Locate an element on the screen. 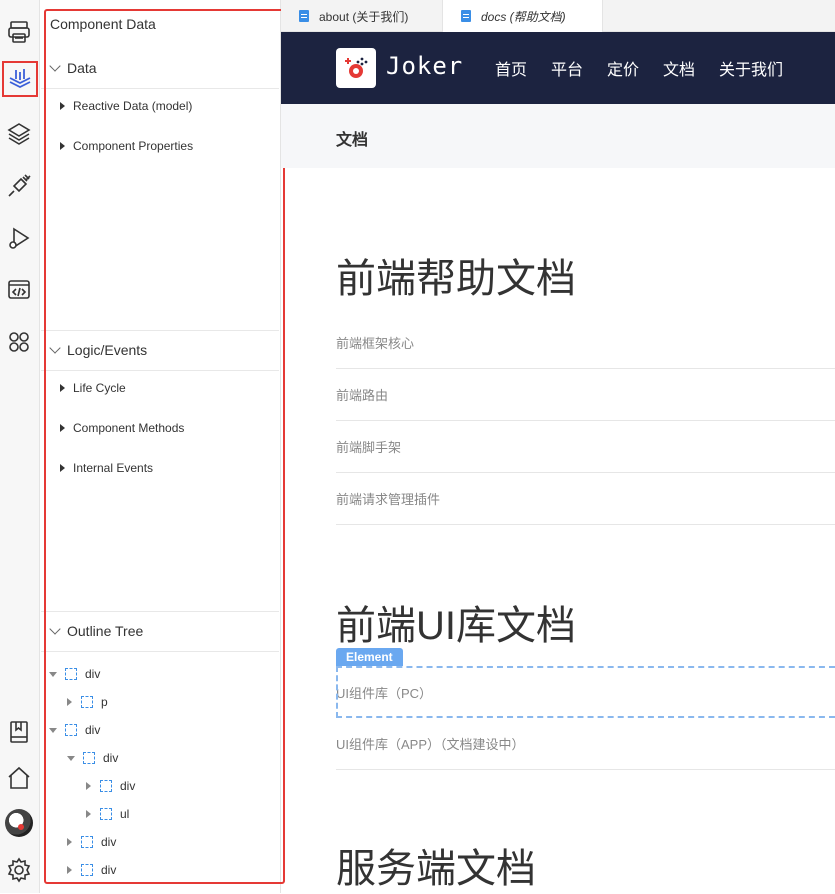 The height and width of the screenshot is (894, 835). page-title: 文档 is located at coordinates (352, 140).